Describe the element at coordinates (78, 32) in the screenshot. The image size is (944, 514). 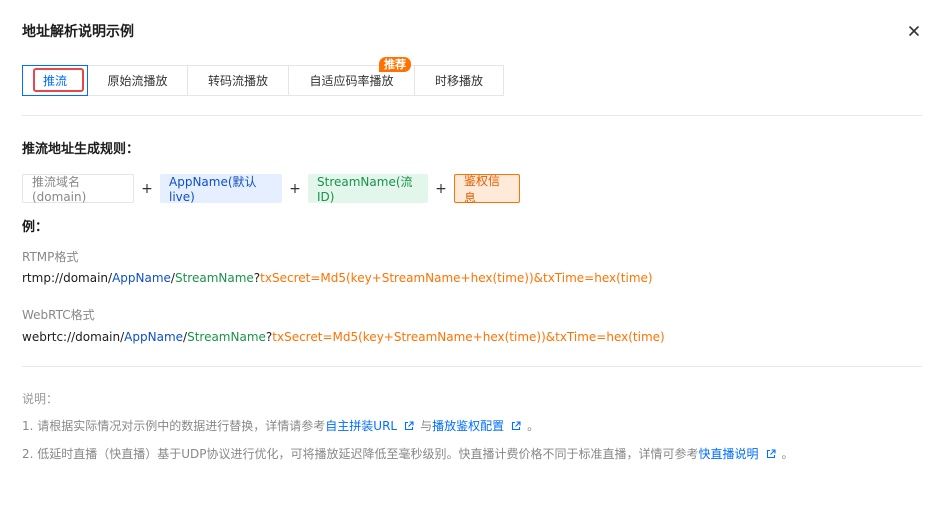
I see `dialog-title: 地址解析说明示例` at that location.